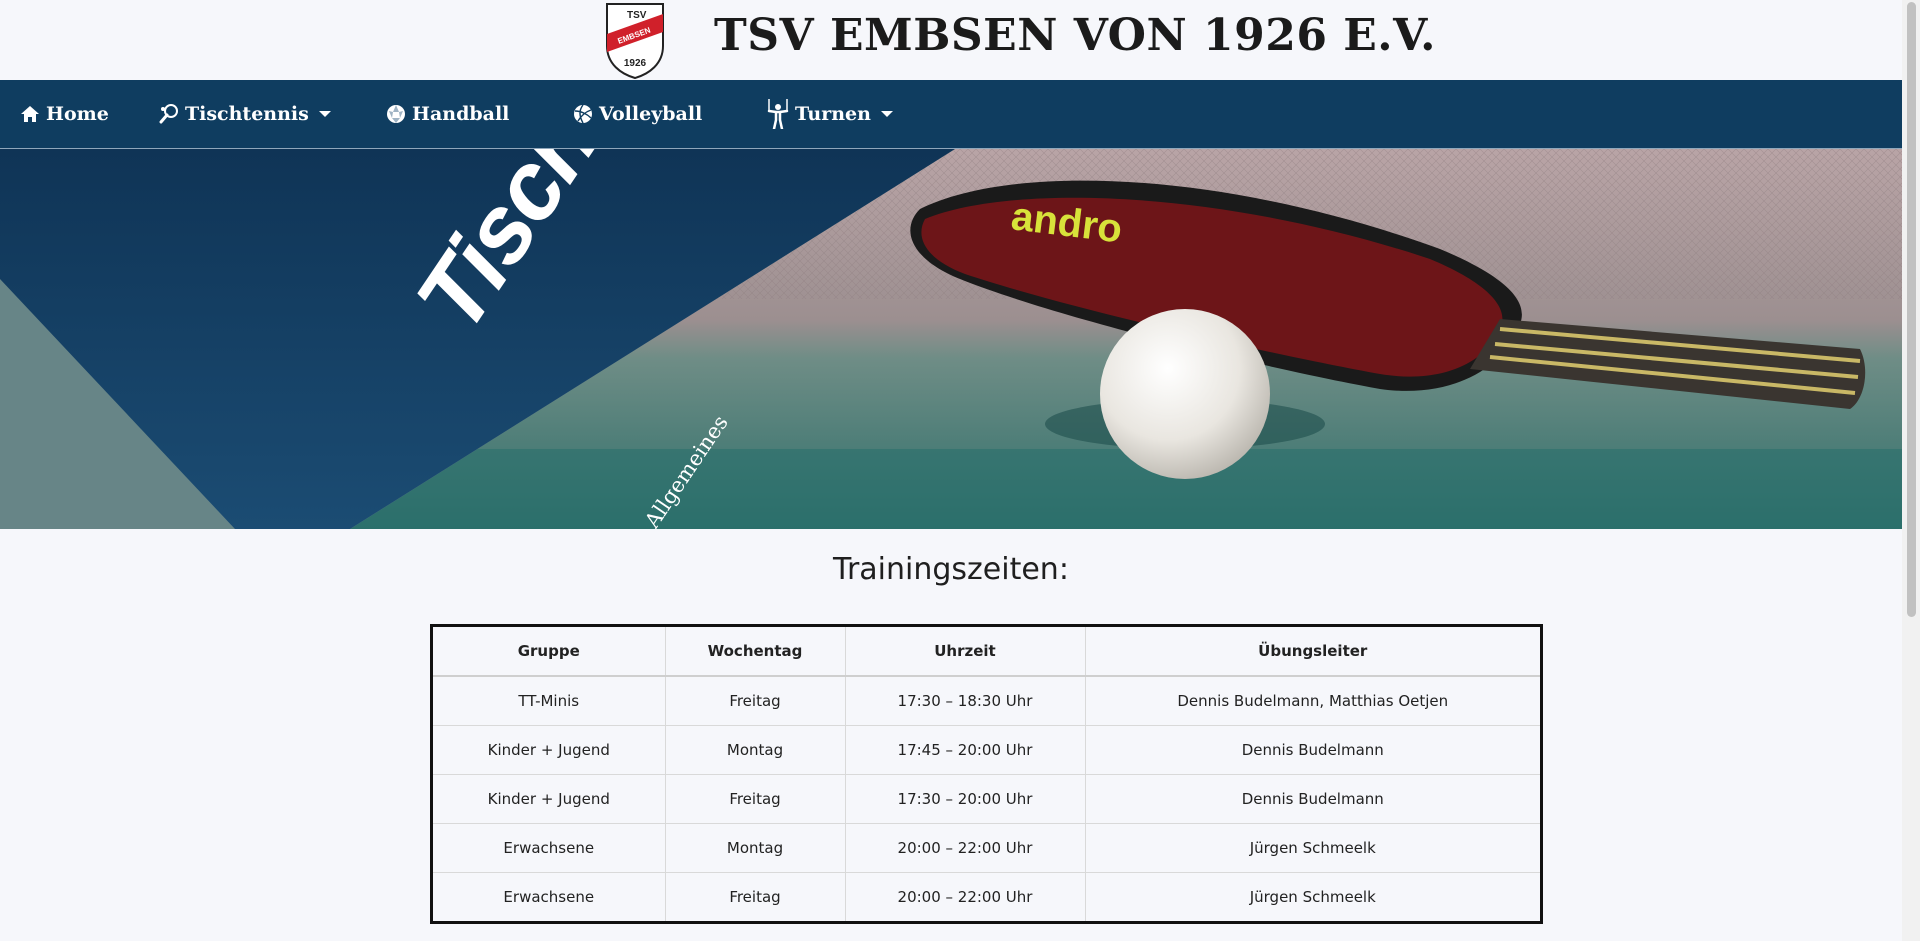 This screenshot has height=941, width=1920. I want to click on nav-item-label: Tischtennis, so click(247, 114).